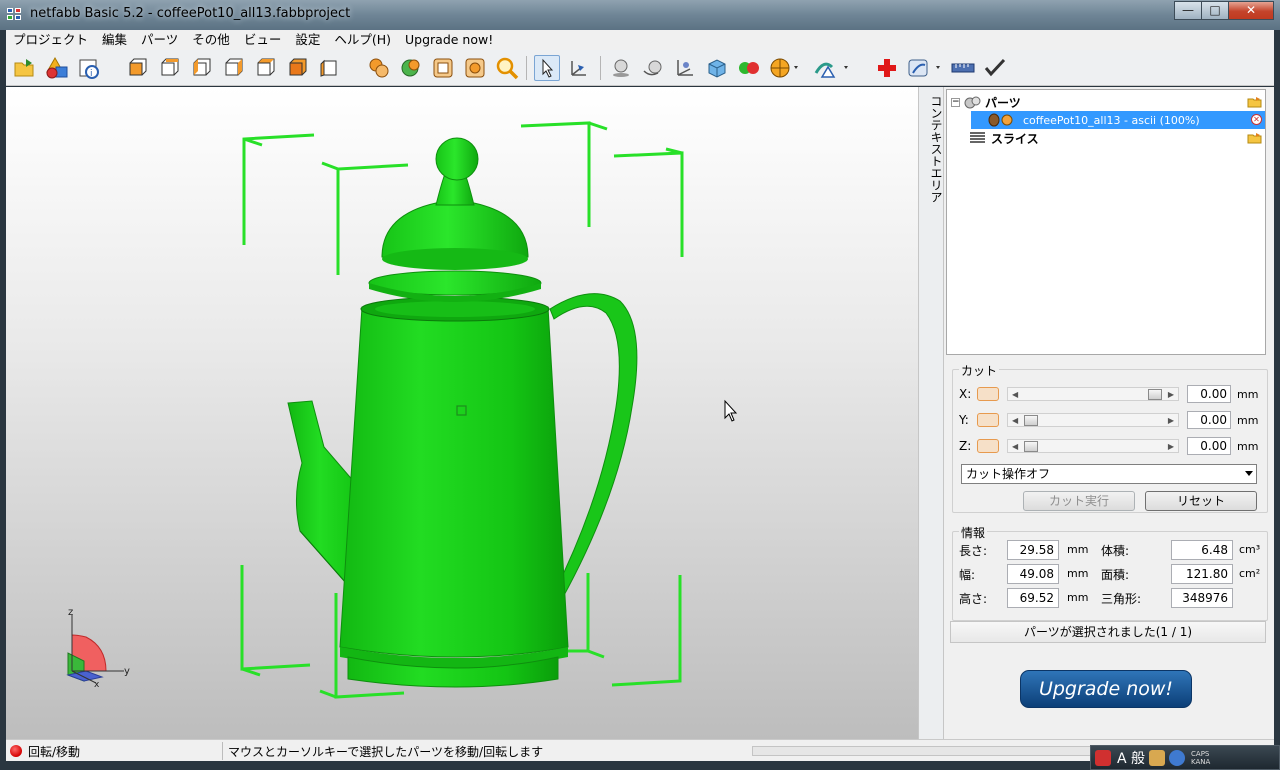 This screenshot has width=1280, height=770. I want to click on ime-language-bar: A 般 CAPS KANA, so click(1185, 757).